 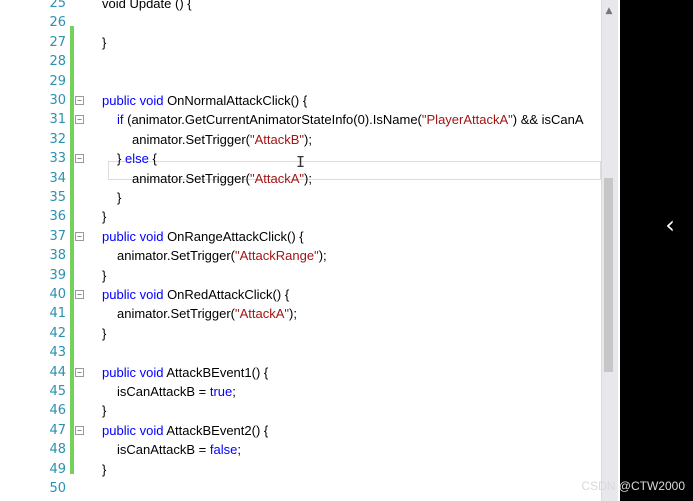 I want to click on code-text: void Update () {, so click(x=147, y=6).